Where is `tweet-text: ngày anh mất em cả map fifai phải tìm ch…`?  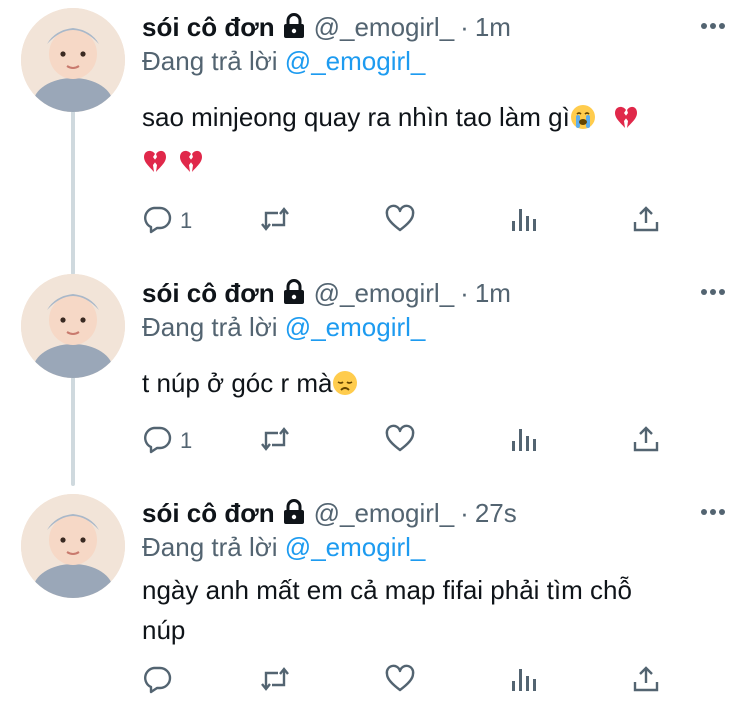 tweet-text: ngày anh mất em cả map fifai phải tìm ch… is located at coordinates (434, 610).